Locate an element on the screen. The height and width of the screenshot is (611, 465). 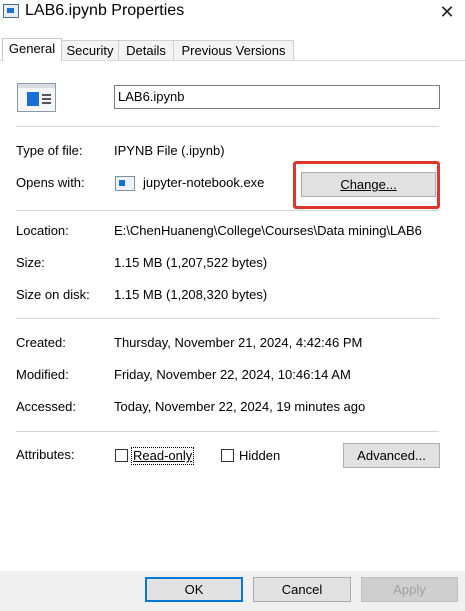
tab-details: Details is located at coordinates (146, 50).